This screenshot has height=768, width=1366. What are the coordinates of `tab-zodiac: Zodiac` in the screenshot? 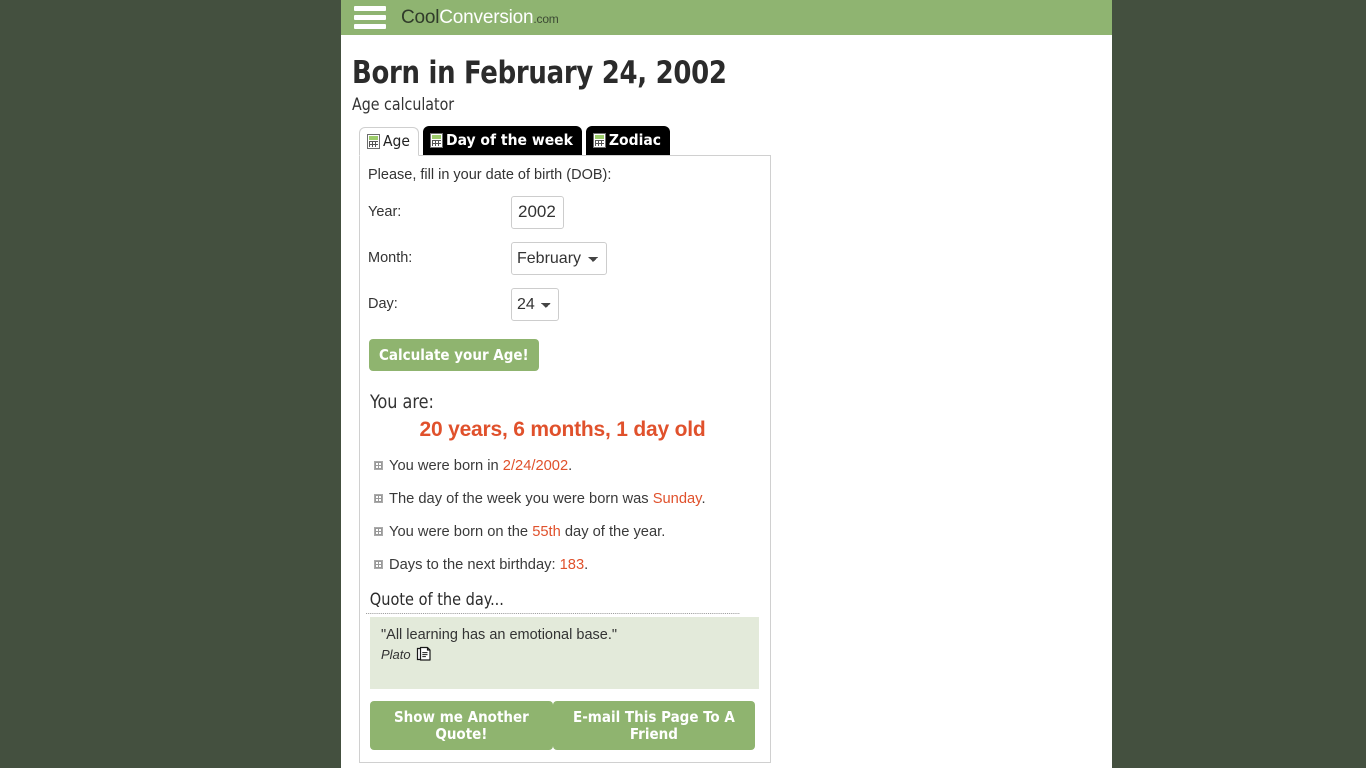 It's located at (628, 140).